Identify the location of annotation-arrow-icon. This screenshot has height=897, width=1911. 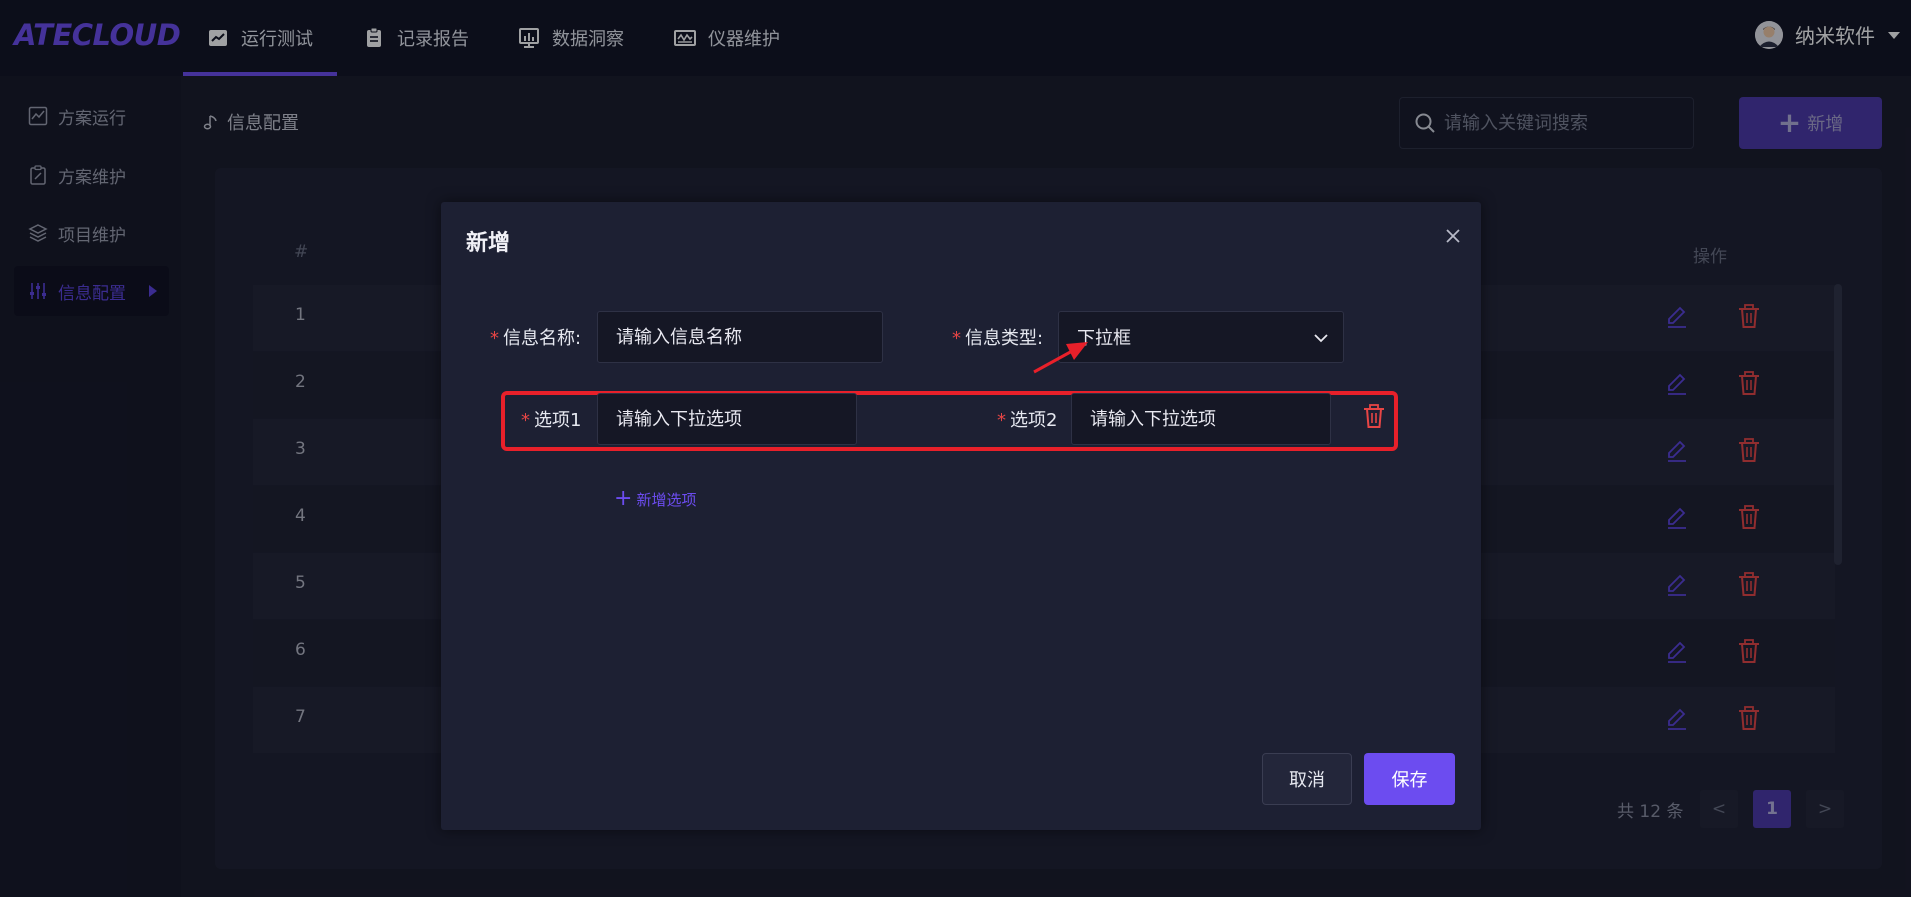
(1060, 358).